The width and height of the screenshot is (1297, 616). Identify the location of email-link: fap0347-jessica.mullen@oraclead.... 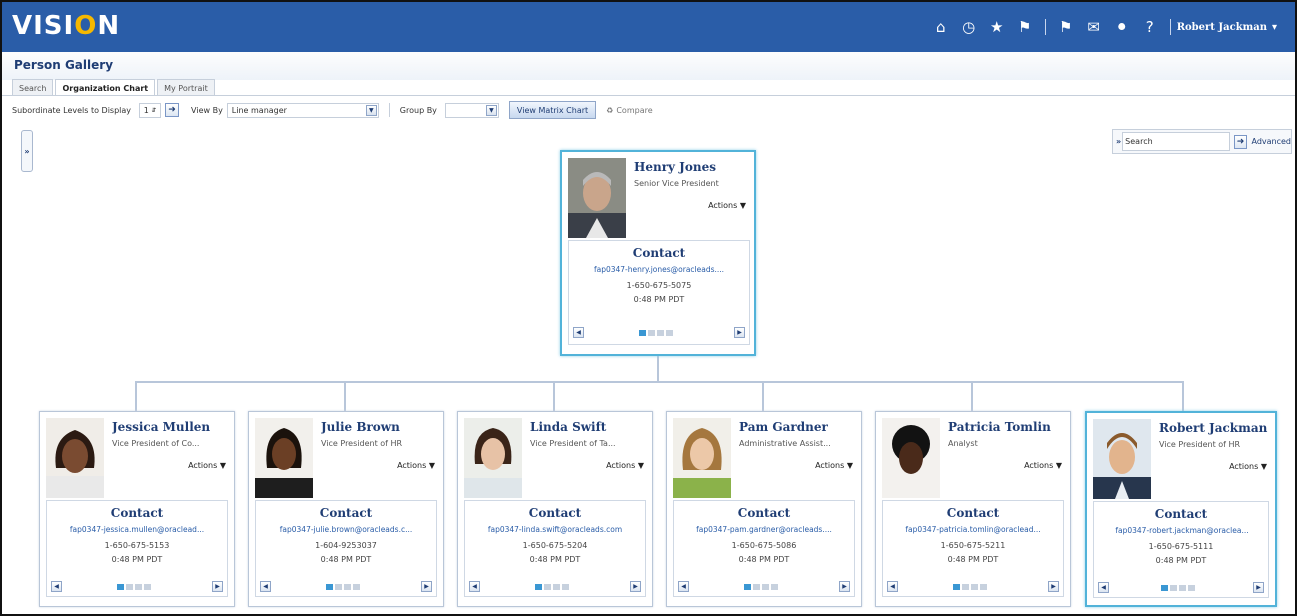
(137, 529).